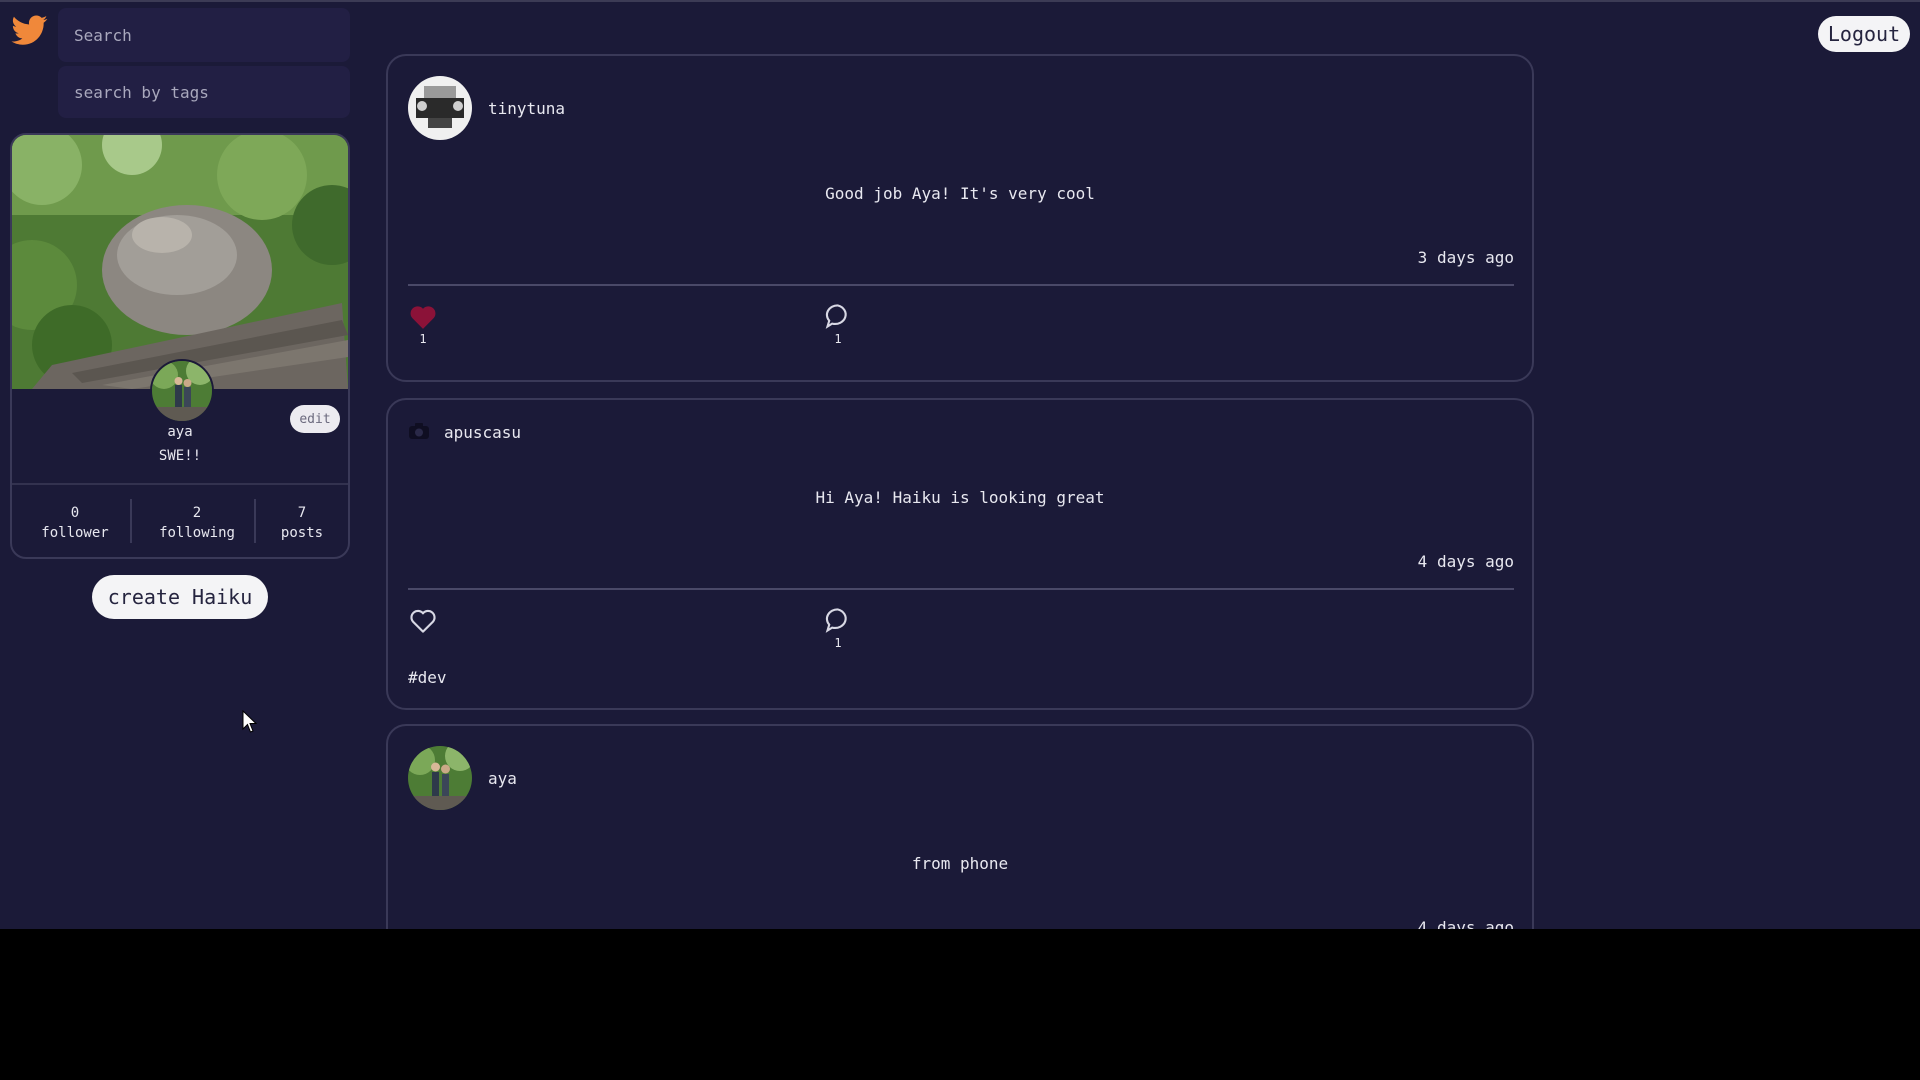 The image size is (1920, 1080). What do you see at coordinates (204, 92) in the screenshot?
I see `tag-search-input` at bounding box center [204, 92].